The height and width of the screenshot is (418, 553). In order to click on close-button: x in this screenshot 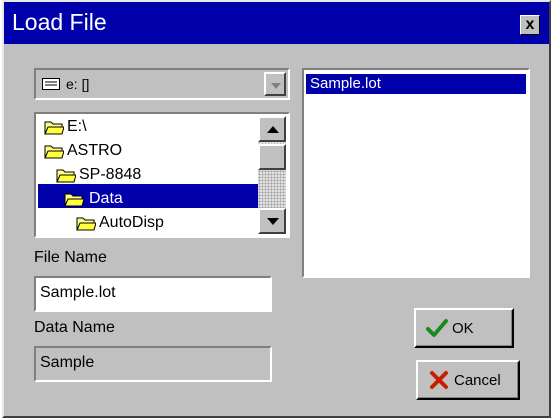, I will do `click(530, 25)`.